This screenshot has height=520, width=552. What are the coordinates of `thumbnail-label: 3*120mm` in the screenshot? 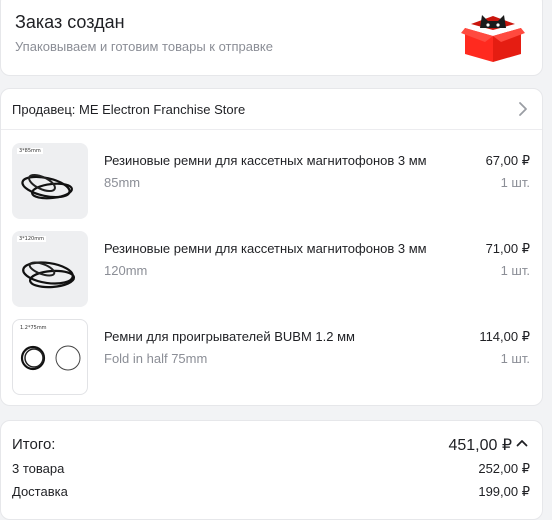 It's located at (31, 239).